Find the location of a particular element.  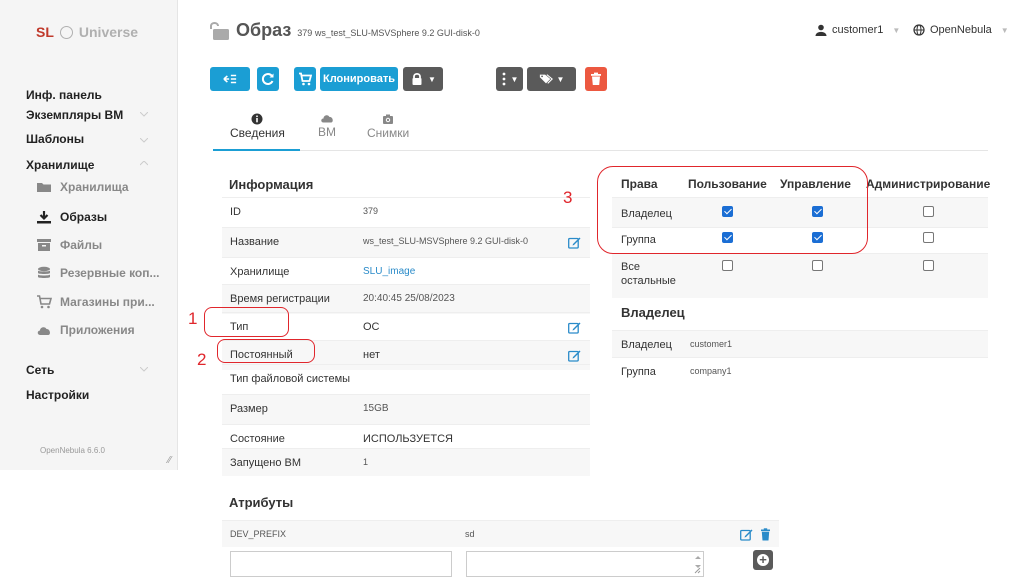

ownership-row-group: Группа company1 is located at coordinates (800, 370).